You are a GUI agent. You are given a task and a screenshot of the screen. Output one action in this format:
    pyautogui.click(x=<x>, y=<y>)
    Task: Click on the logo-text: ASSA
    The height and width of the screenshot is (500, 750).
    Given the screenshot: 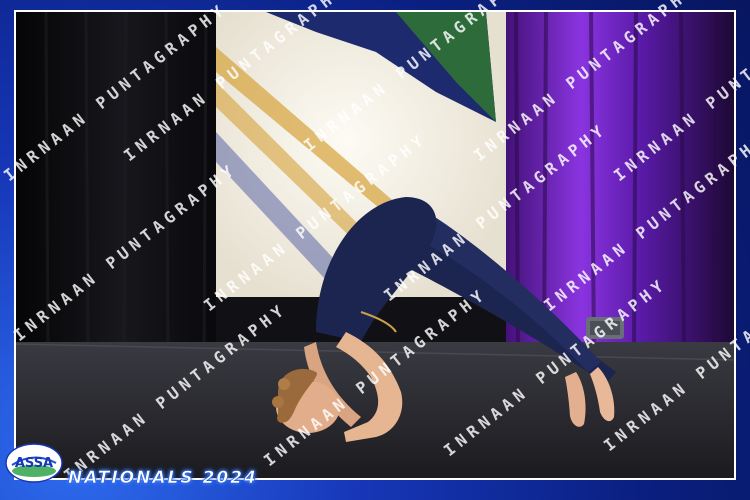 What is the action you would take?
    pyautogui.click(x=34, y=463)
    